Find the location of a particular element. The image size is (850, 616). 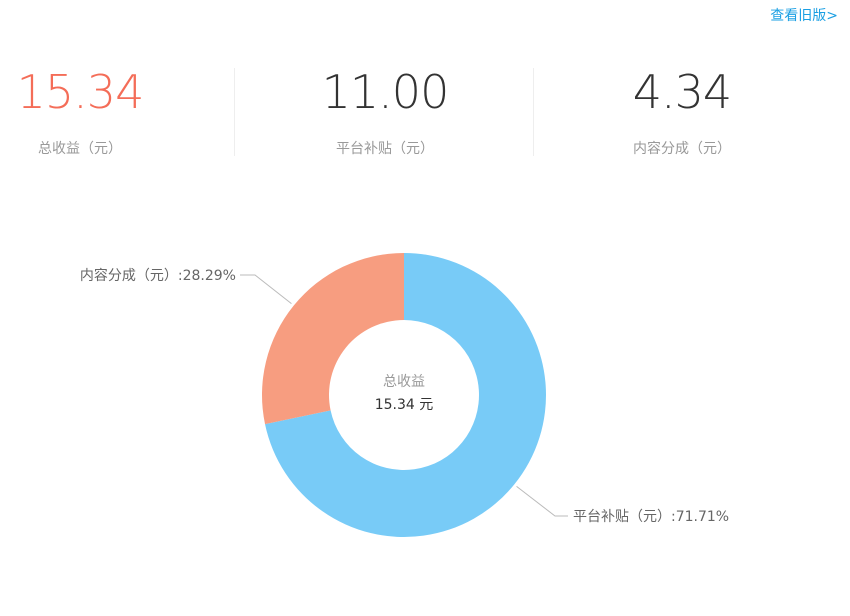

center-value: 15.34 元 is located at coordinates (404, 405).